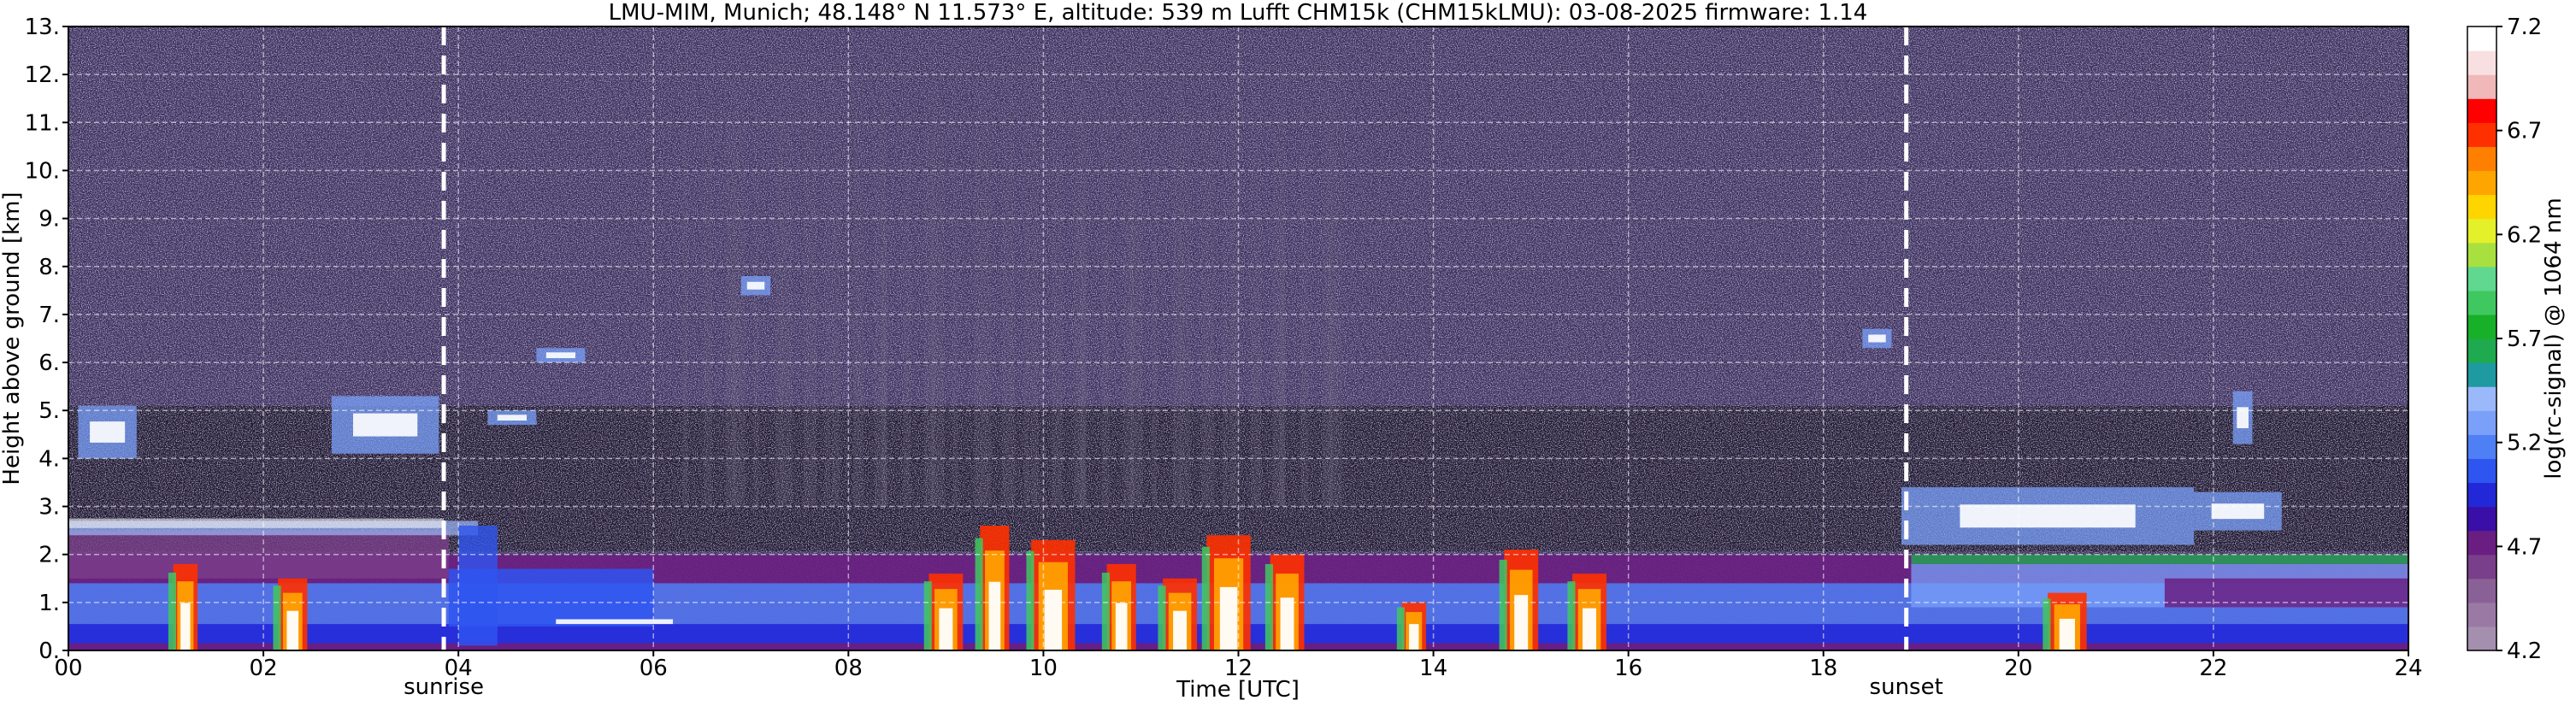 The height and width of the screenshot is (706, 2576). I want to click on y-tick-label: 4., so click(49, 459).